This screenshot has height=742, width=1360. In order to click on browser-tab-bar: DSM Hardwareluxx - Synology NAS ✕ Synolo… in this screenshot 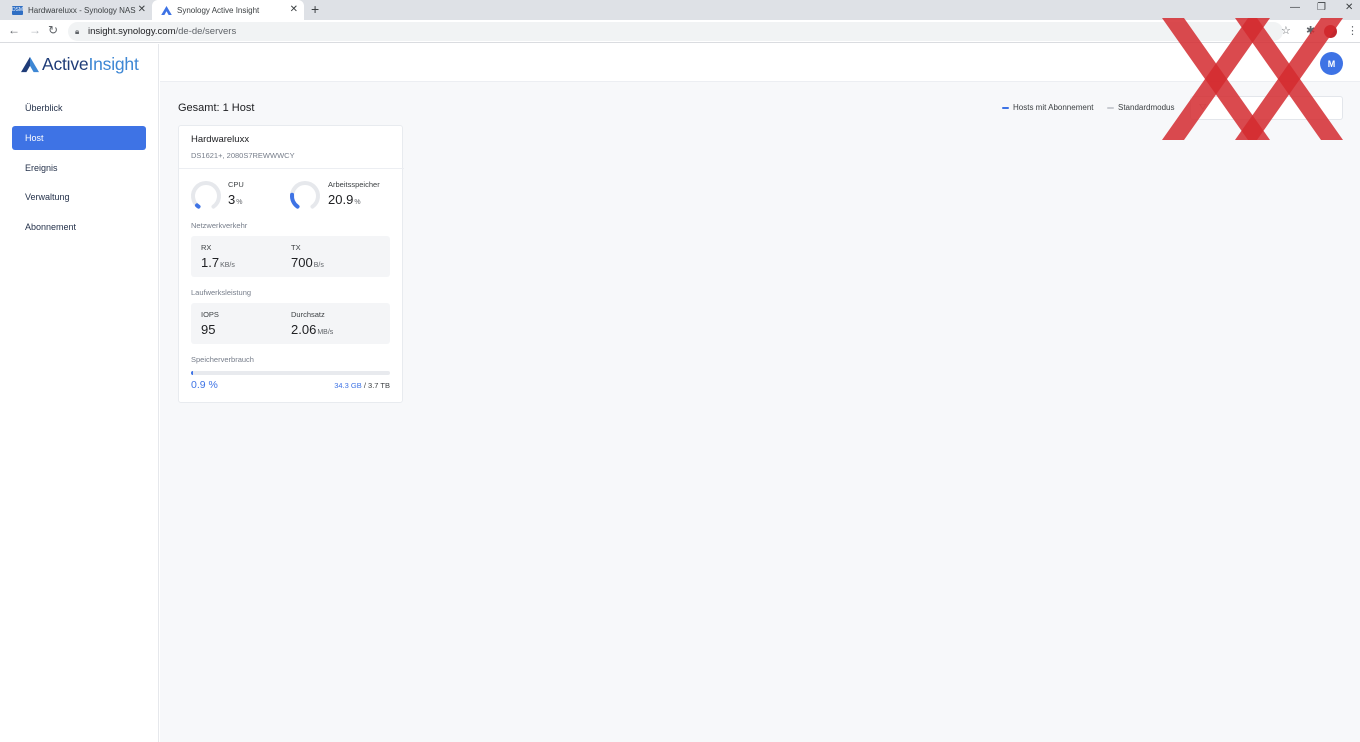, I will do `click(680, 10)`.